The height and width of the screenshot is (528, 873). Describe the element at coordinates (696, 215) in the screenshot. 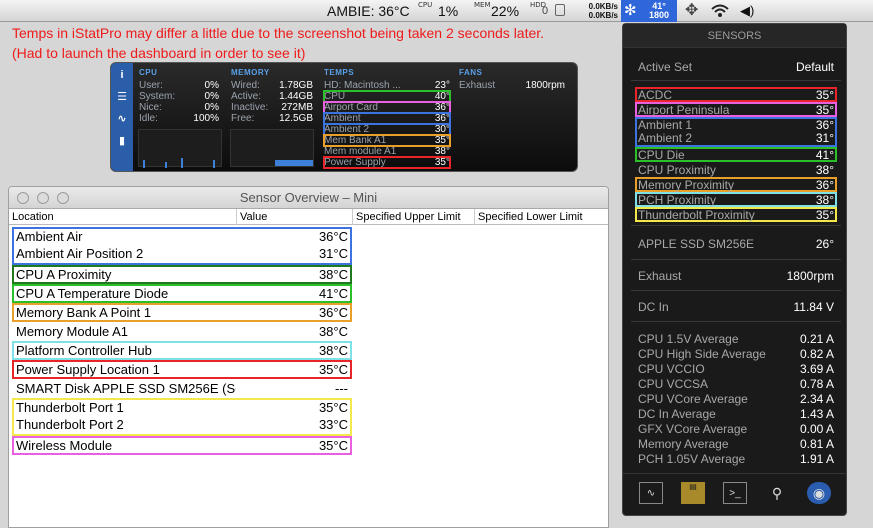

I see `sensor-name: Thunderbolt Proximity` at that location.